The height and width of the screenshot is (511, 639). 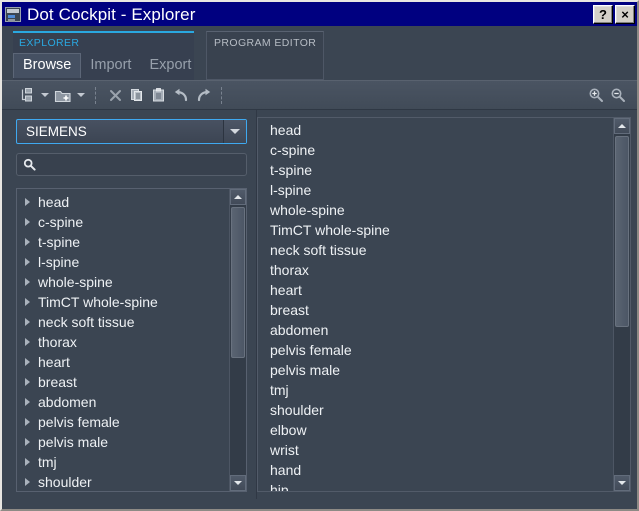 I want to click on tab-export: Export, so click(x=170, y=65).